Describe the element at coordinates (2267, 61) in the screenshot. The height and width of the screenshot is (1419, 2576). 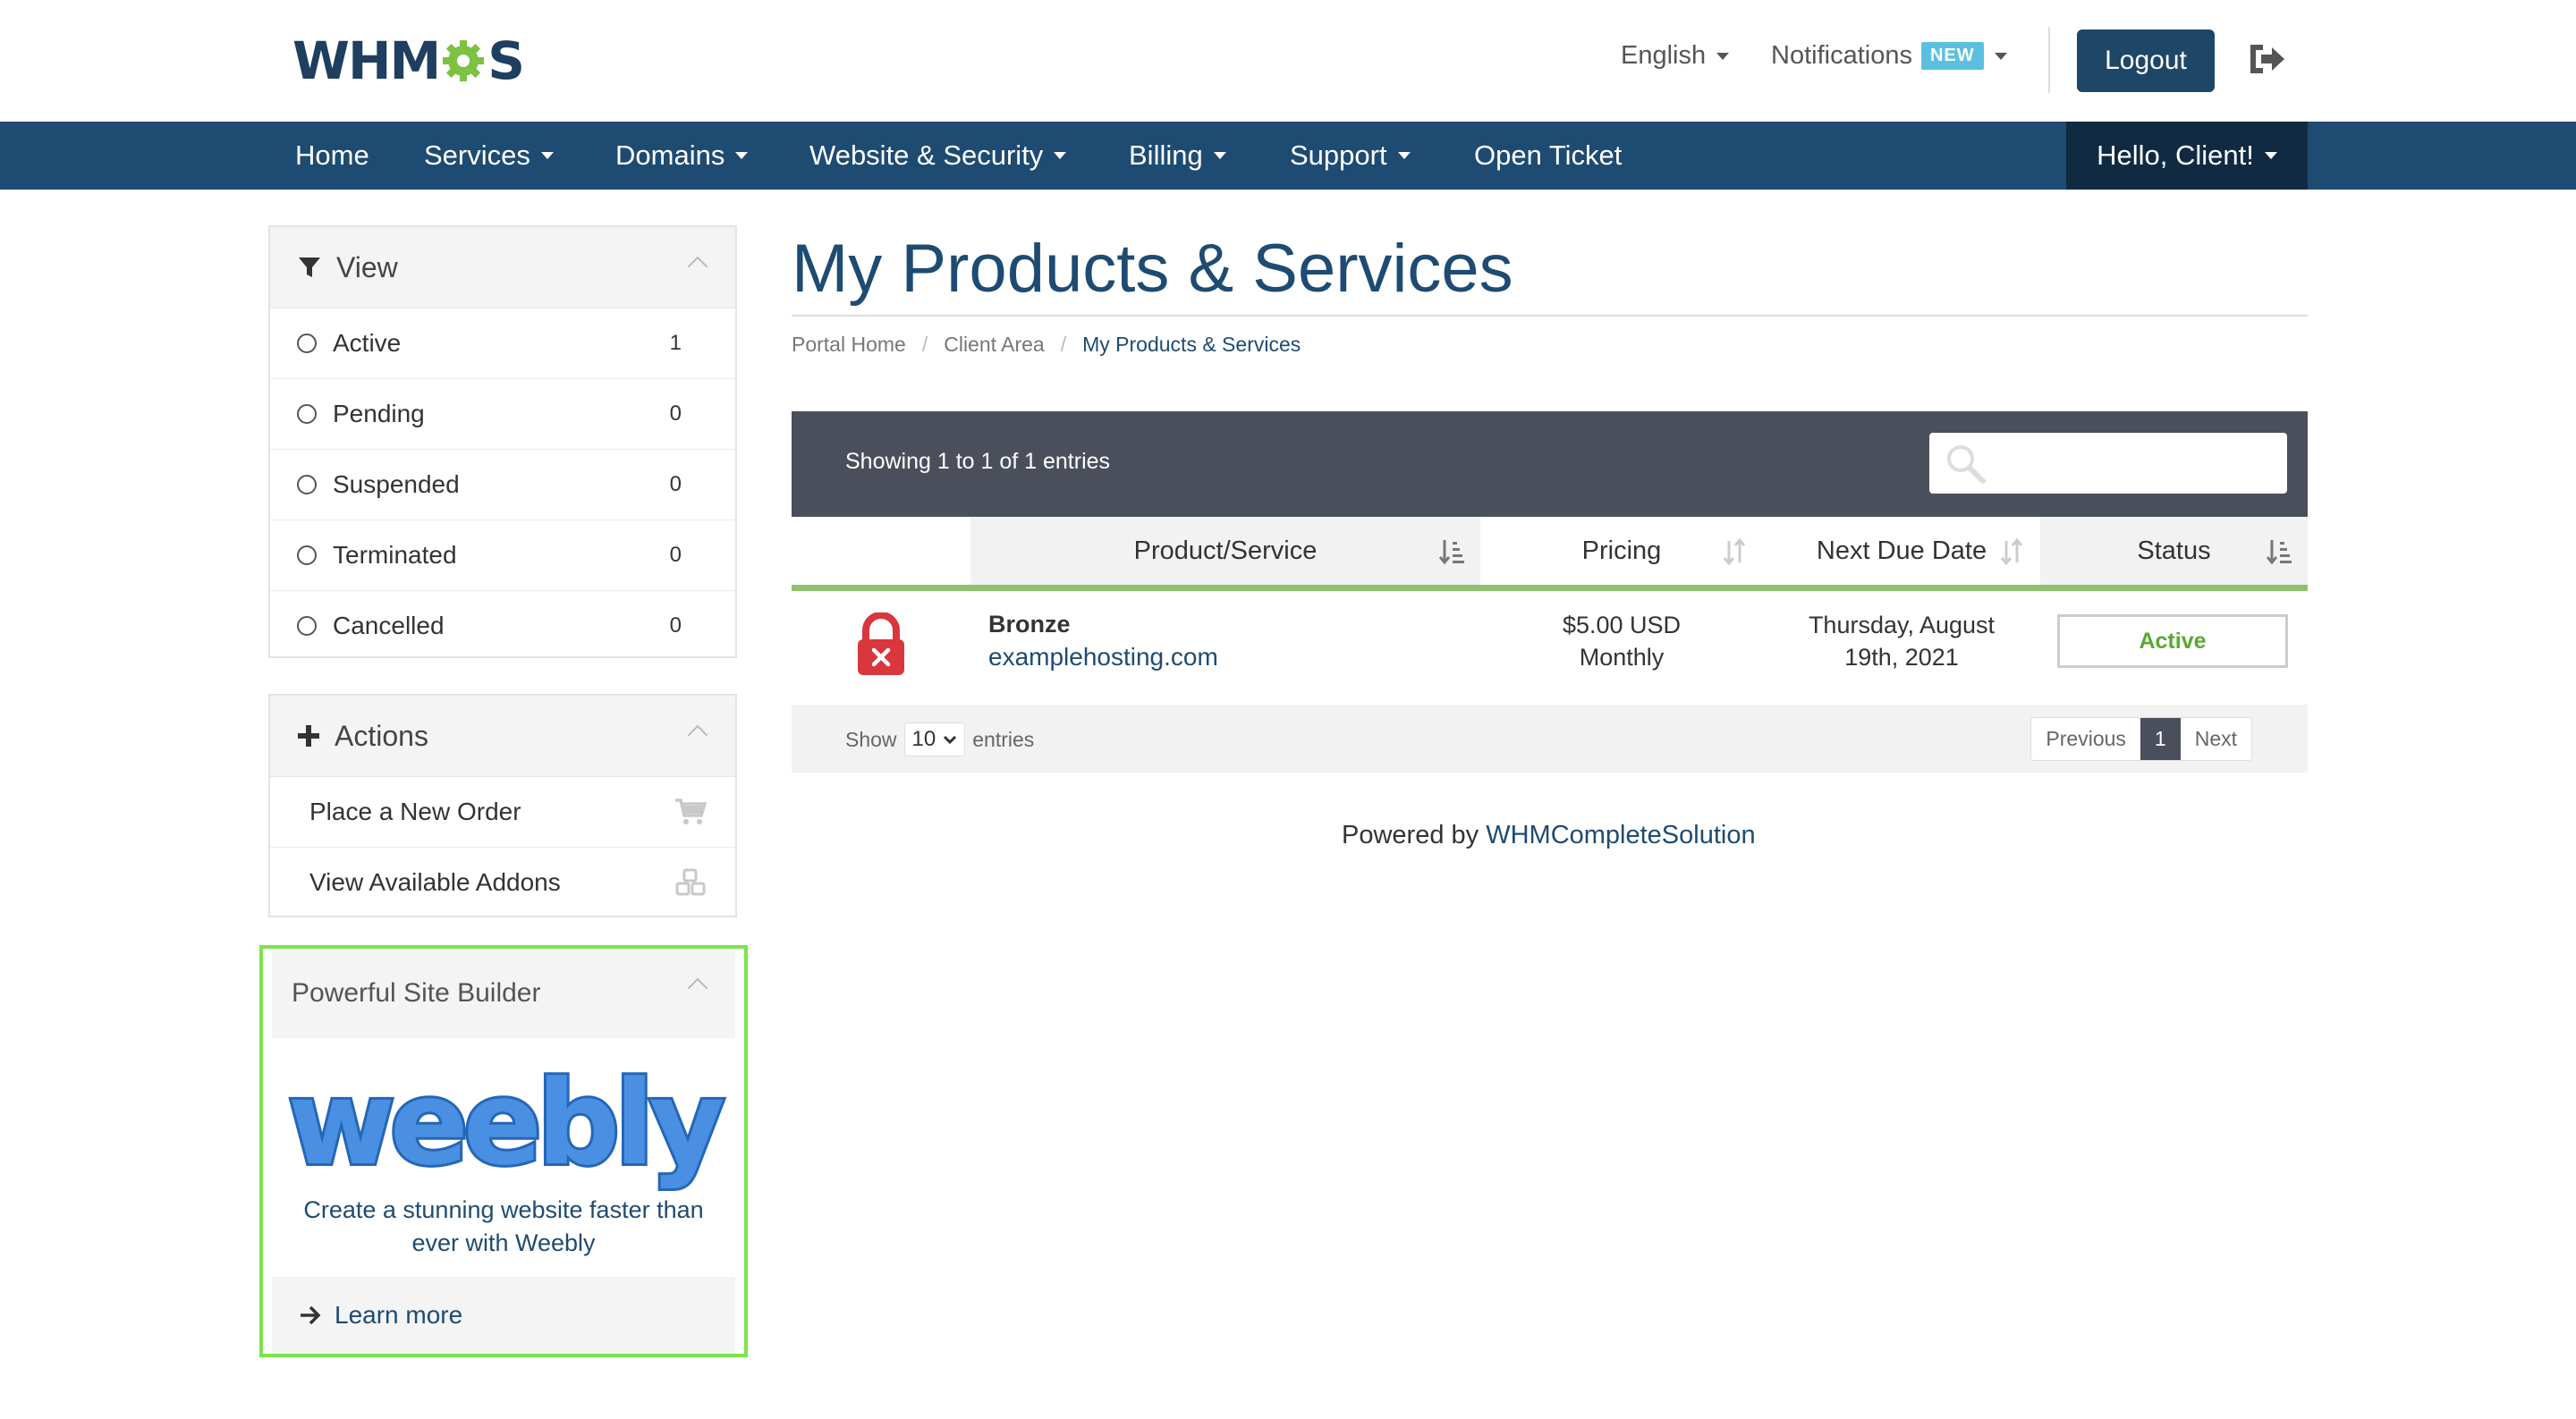
I see `sign-out-icon` at that location.